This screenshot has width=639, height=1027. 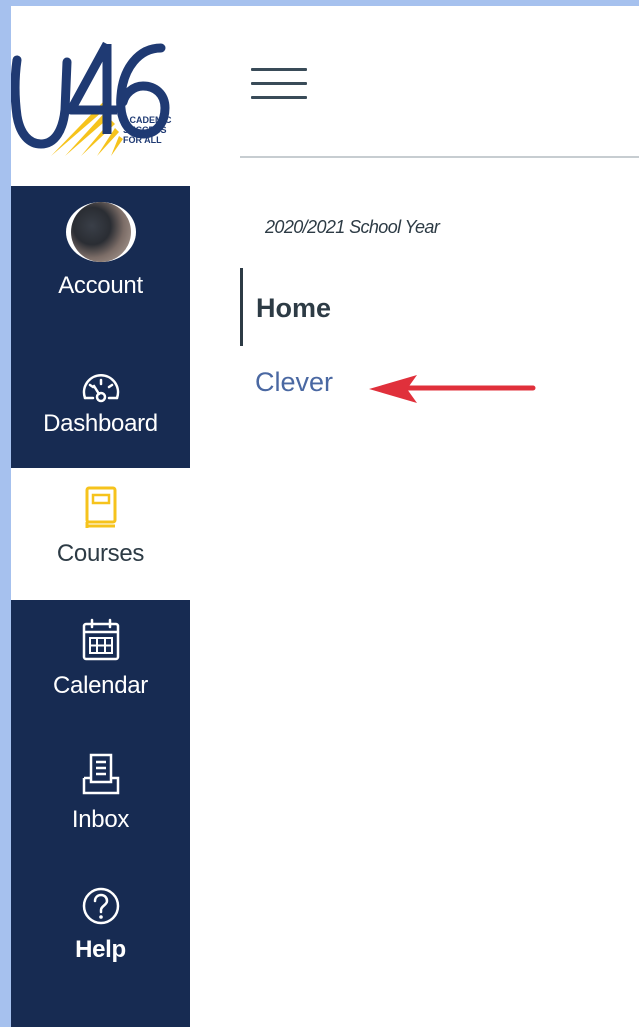 I want to click on nav-label-calendar: Calendar, so click(x=100, y=685).